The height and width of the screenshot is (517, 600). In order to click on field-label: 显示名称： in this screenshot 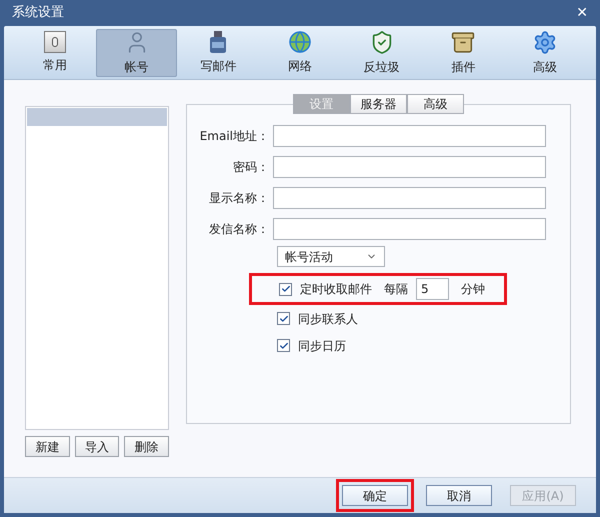, I will do `click(239, 198)`.